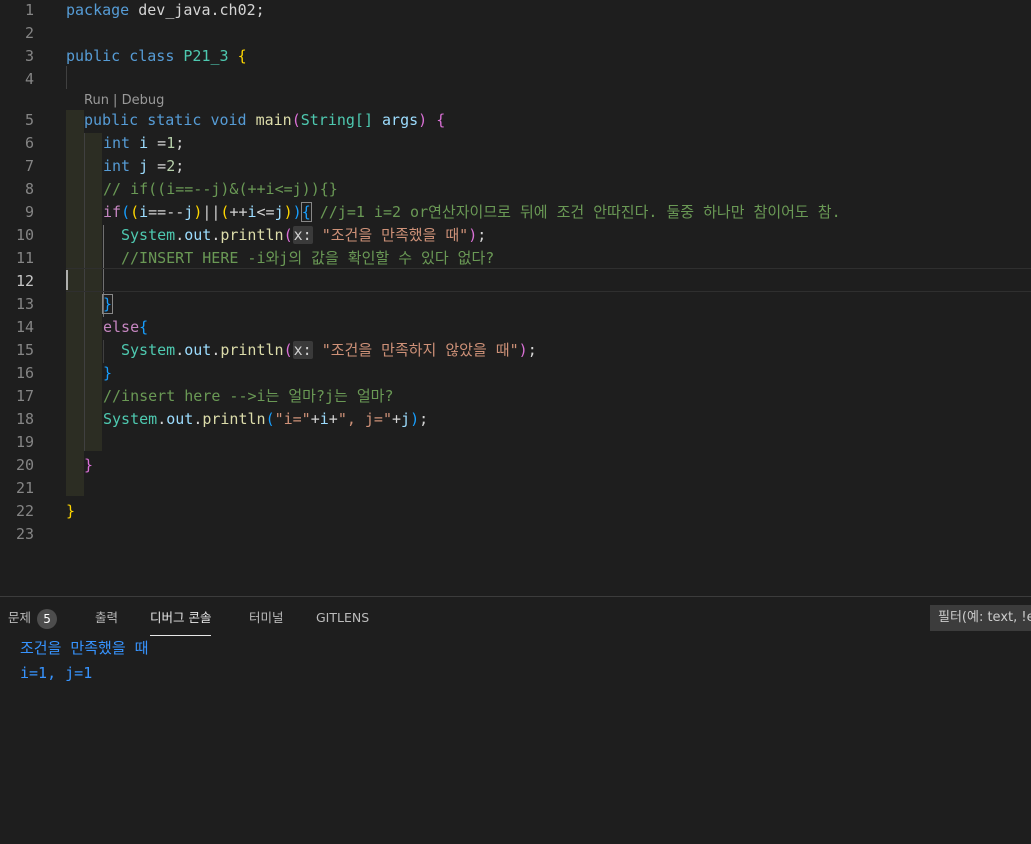  Describe the element at coordinates (265, 212) in the screenshot. I see `operator: <=` at that location.